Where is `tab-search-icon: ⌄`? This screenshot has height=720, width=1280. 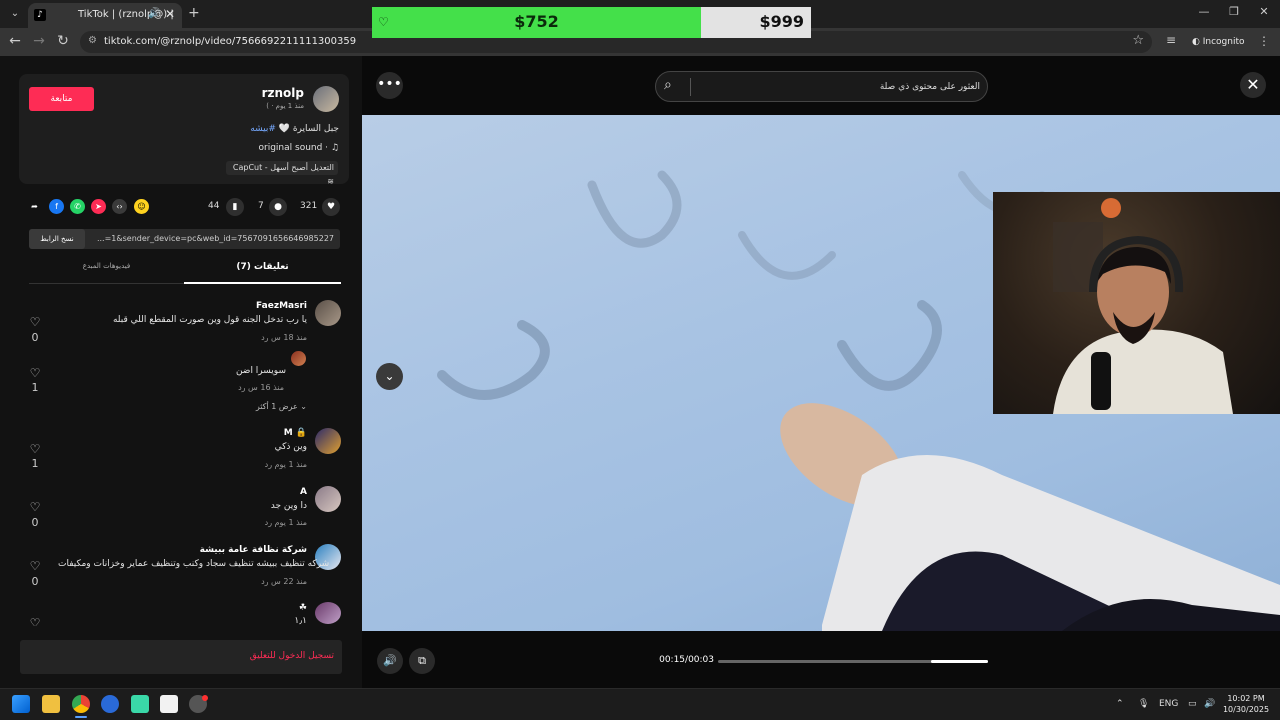
tab-search-icon: ⌄ is located at coordinates (15, 14).